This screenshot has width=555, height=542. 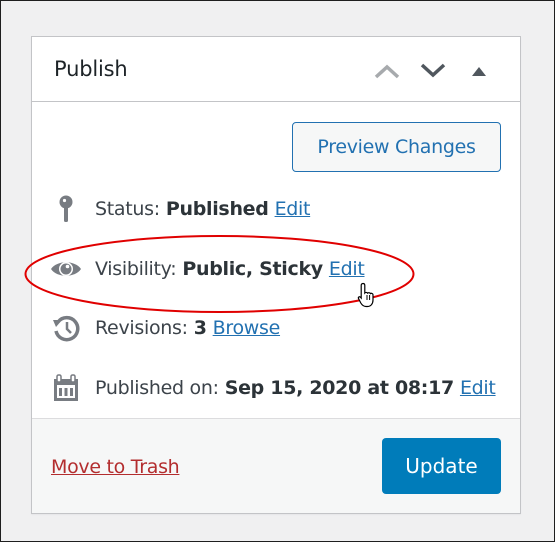 I want to click on visibility-row: Visibility: Public, Sticky Edit, so click(x=207, y=269).